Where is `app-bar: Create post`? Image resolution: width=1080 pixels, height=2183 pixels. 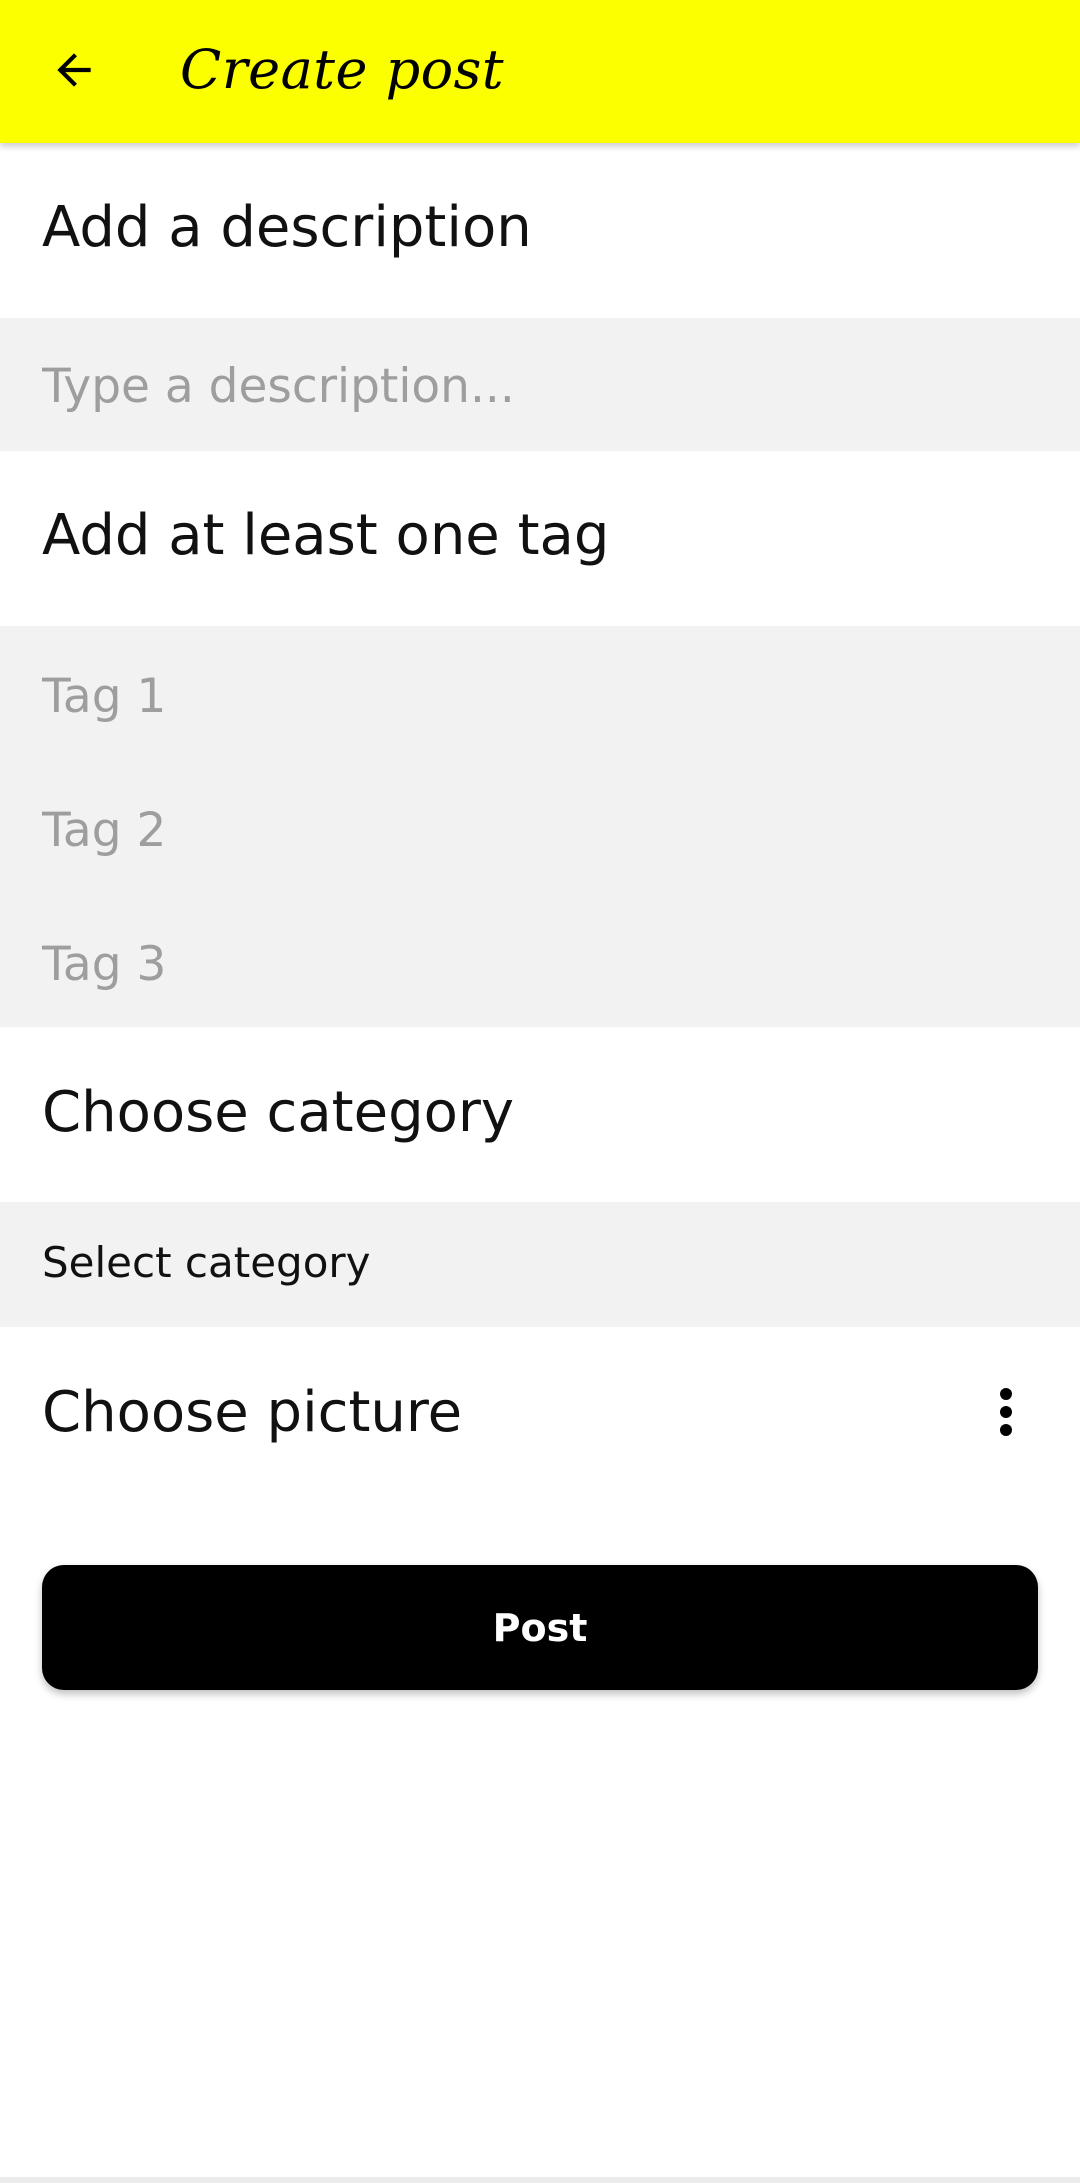 app-bar: Create post is located at coordinates (540, 71).